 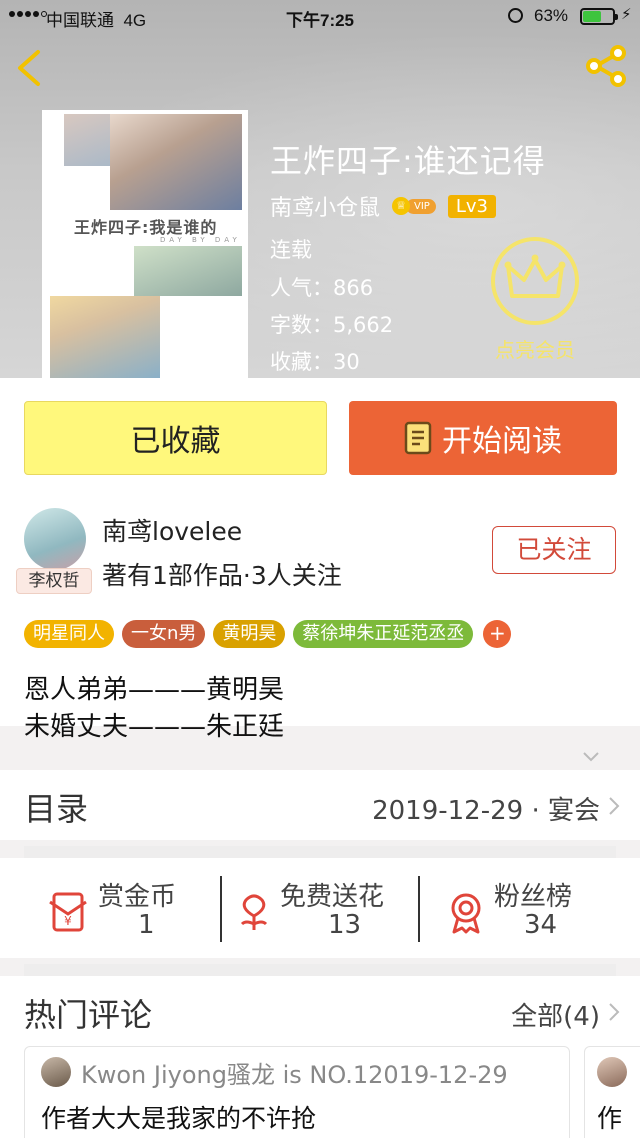 I want to click on toc-label: 目录, so click(x=56, y=809).